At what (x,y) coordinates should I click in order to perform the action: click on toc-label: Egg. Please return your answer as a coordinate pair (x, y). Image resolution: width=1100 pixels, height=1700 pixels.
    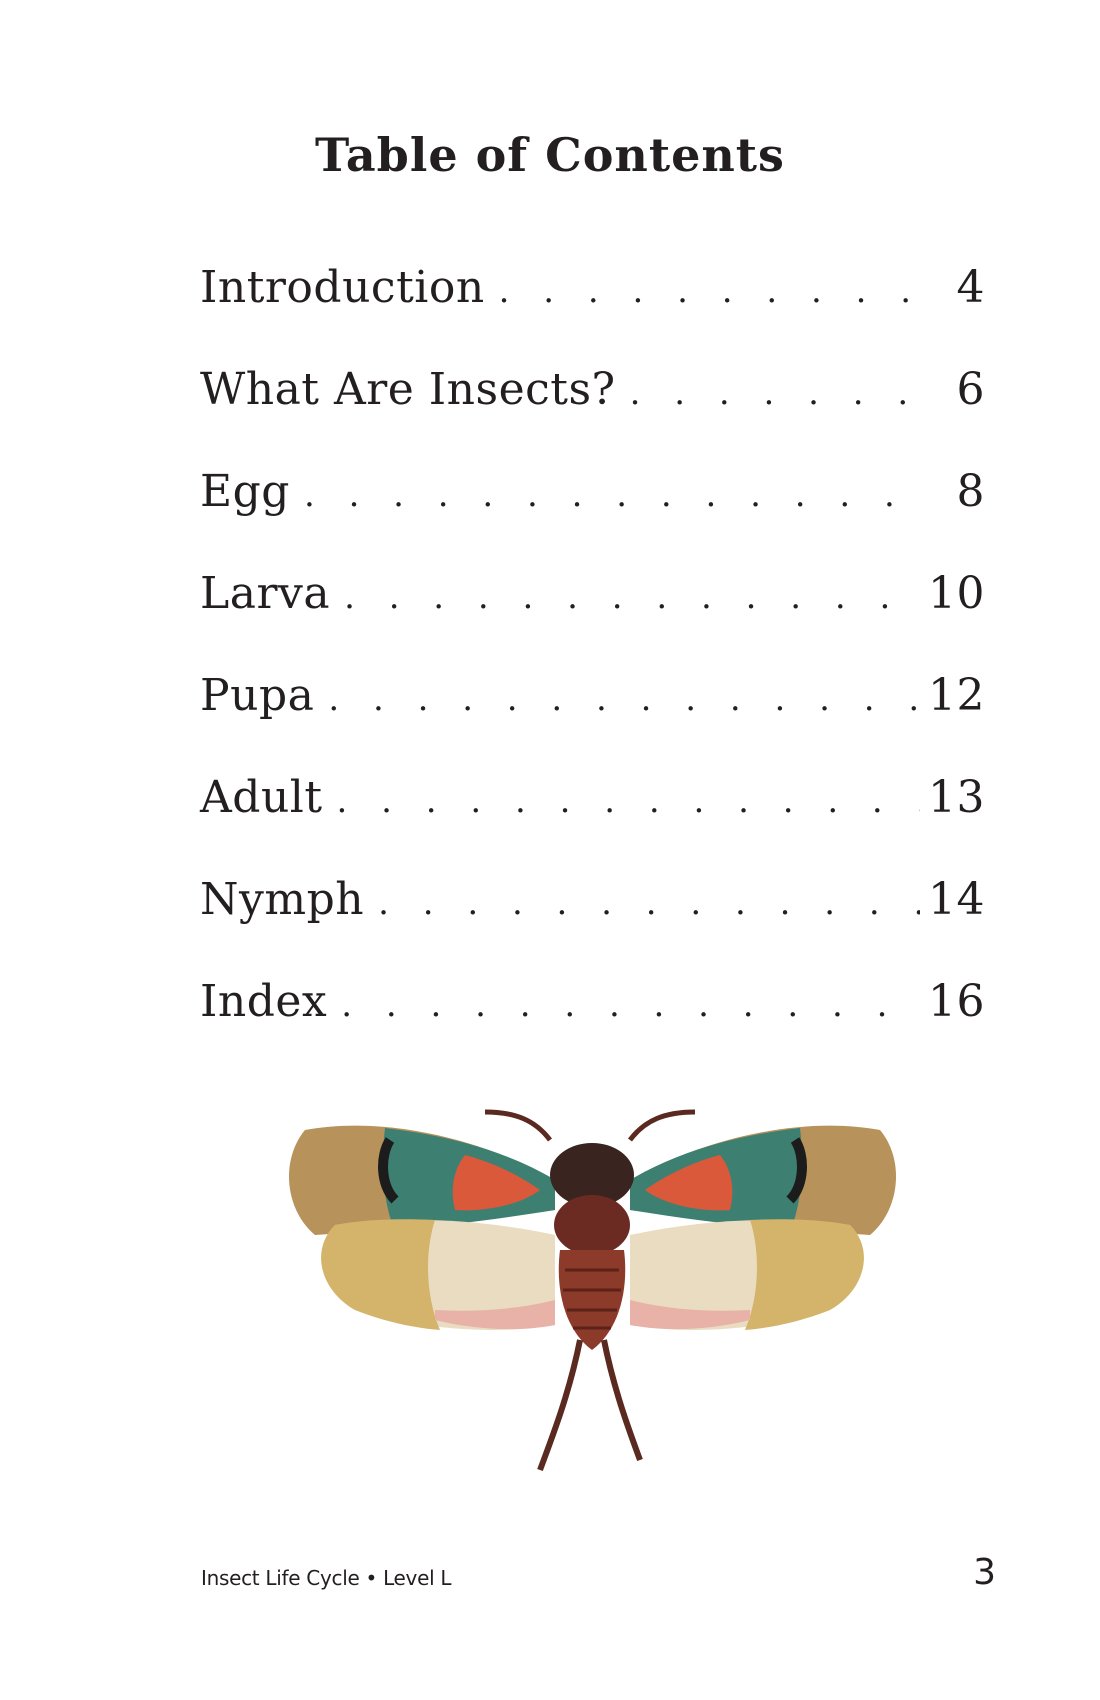
    Looking at the image, I should click on (245, 491).